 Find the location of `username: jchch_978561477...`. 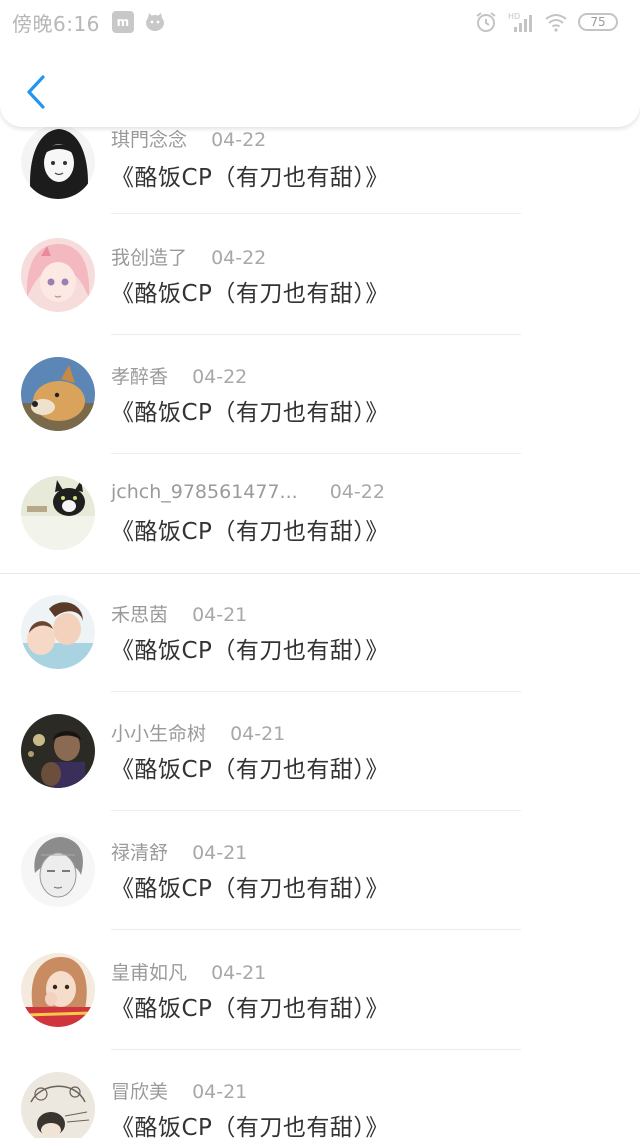

username: jchch_978561477... is located at coordinates (204, 492).